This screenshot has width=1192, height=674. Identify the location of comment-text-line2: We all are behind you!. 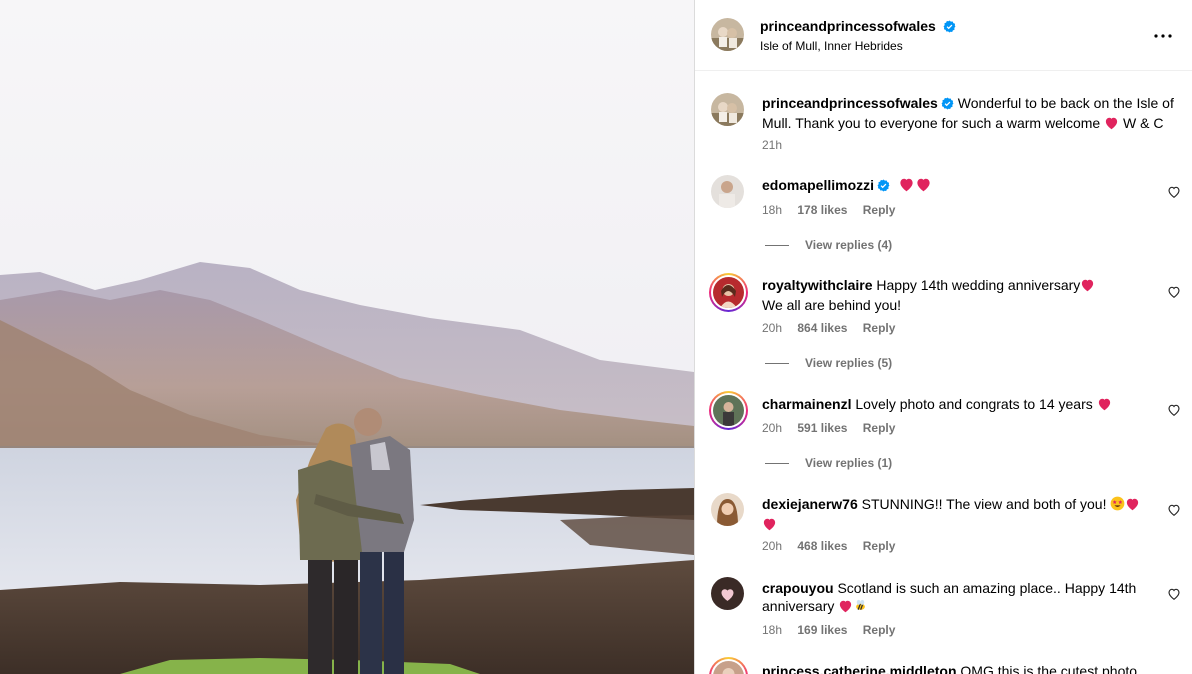
(832, 305).